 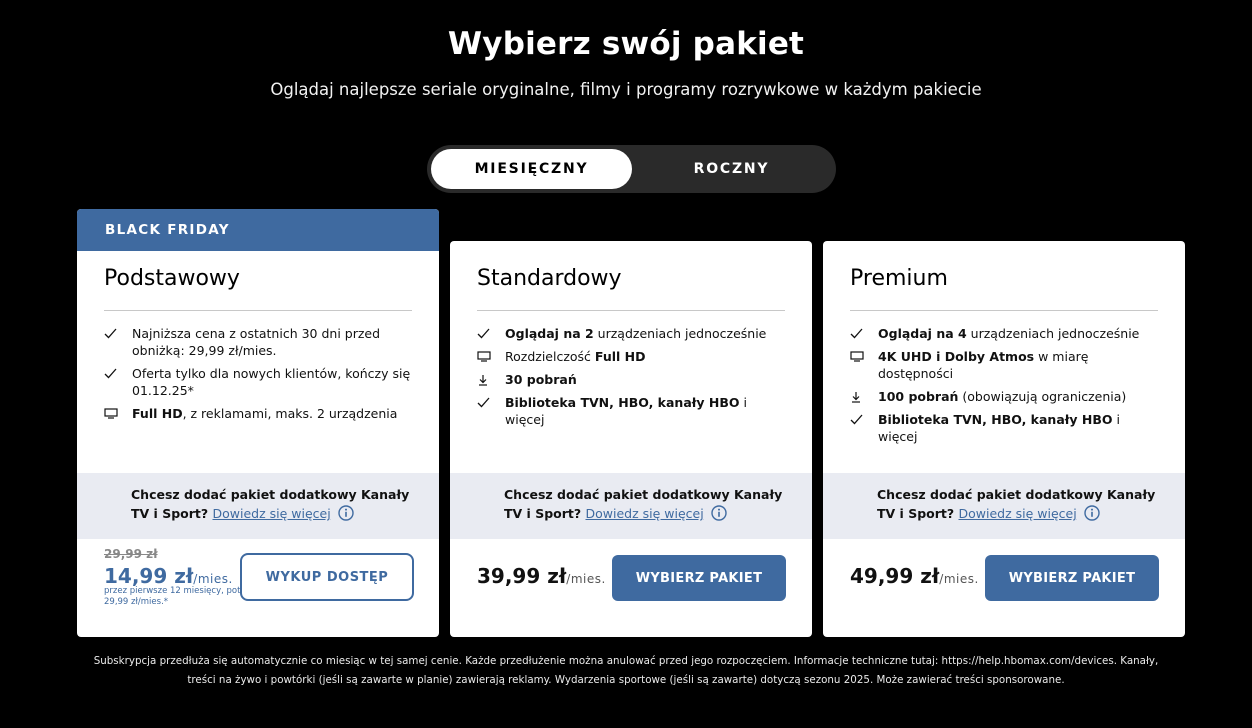 I want to click on toggle-yearly: ROCZNY, so click(x=731, y=169).